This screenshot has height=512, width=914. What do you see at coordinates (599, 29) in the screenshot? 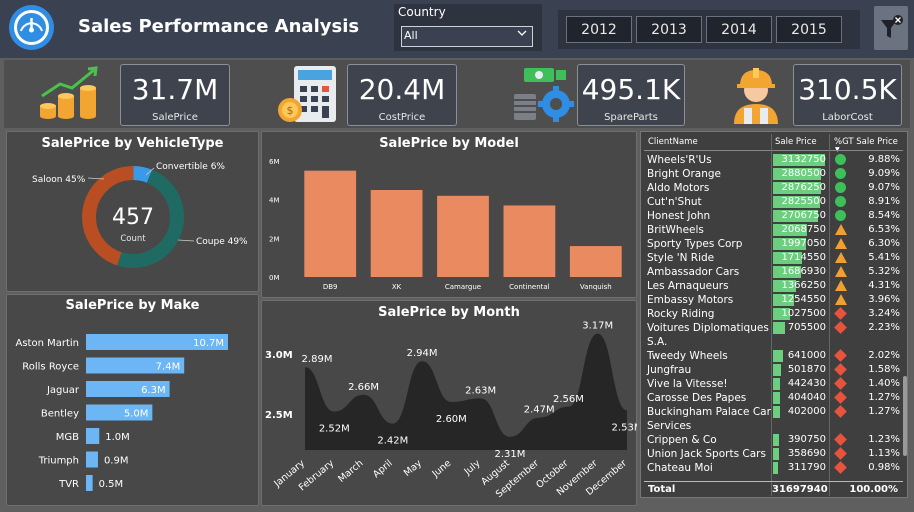
I see `year-button-2012: 2012` at bounding box center [599, 29].